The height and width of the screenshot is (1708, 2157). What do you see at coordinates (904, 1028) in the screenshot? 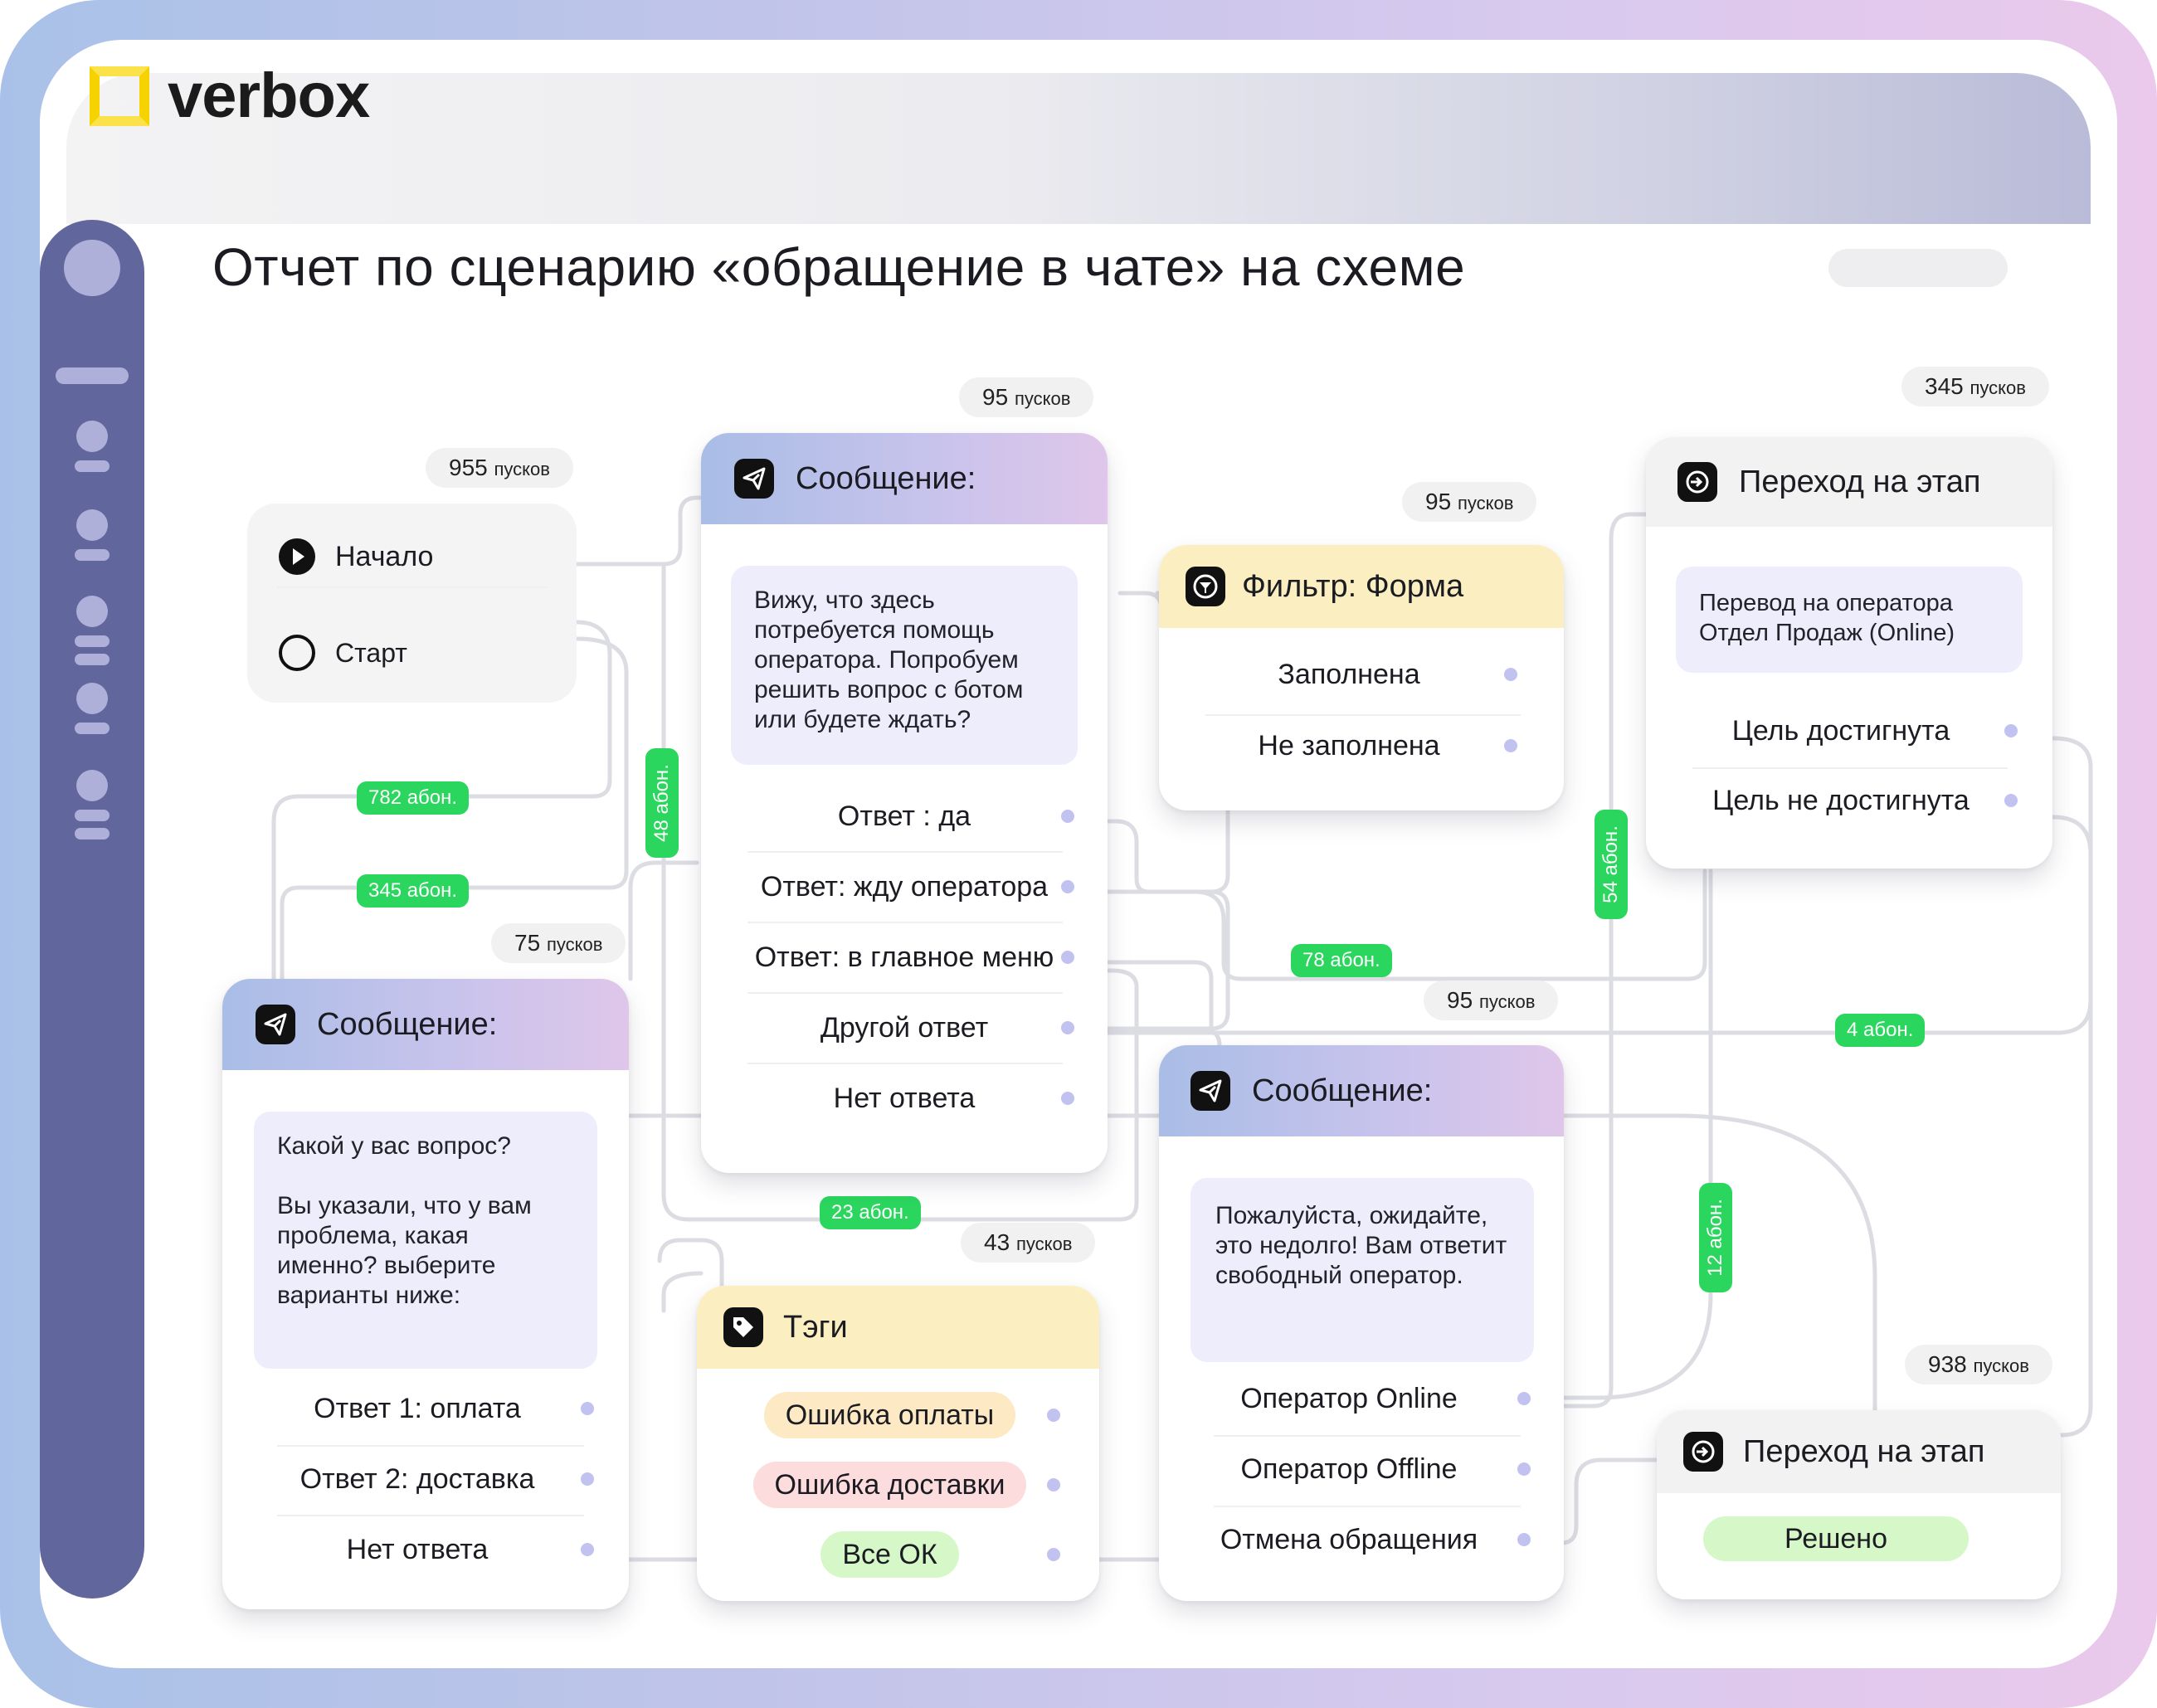
I see `answer-option: Другой ответ` at bounding box center [904, 1028].